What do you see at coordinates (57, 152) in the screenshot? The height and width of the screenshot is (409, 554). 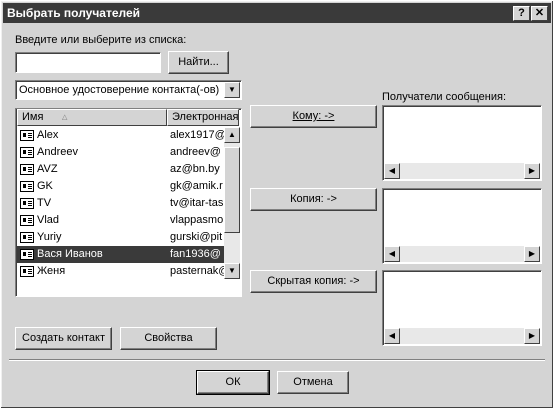 I see `contact-name: Andreev` at bounding box center [57, 152].